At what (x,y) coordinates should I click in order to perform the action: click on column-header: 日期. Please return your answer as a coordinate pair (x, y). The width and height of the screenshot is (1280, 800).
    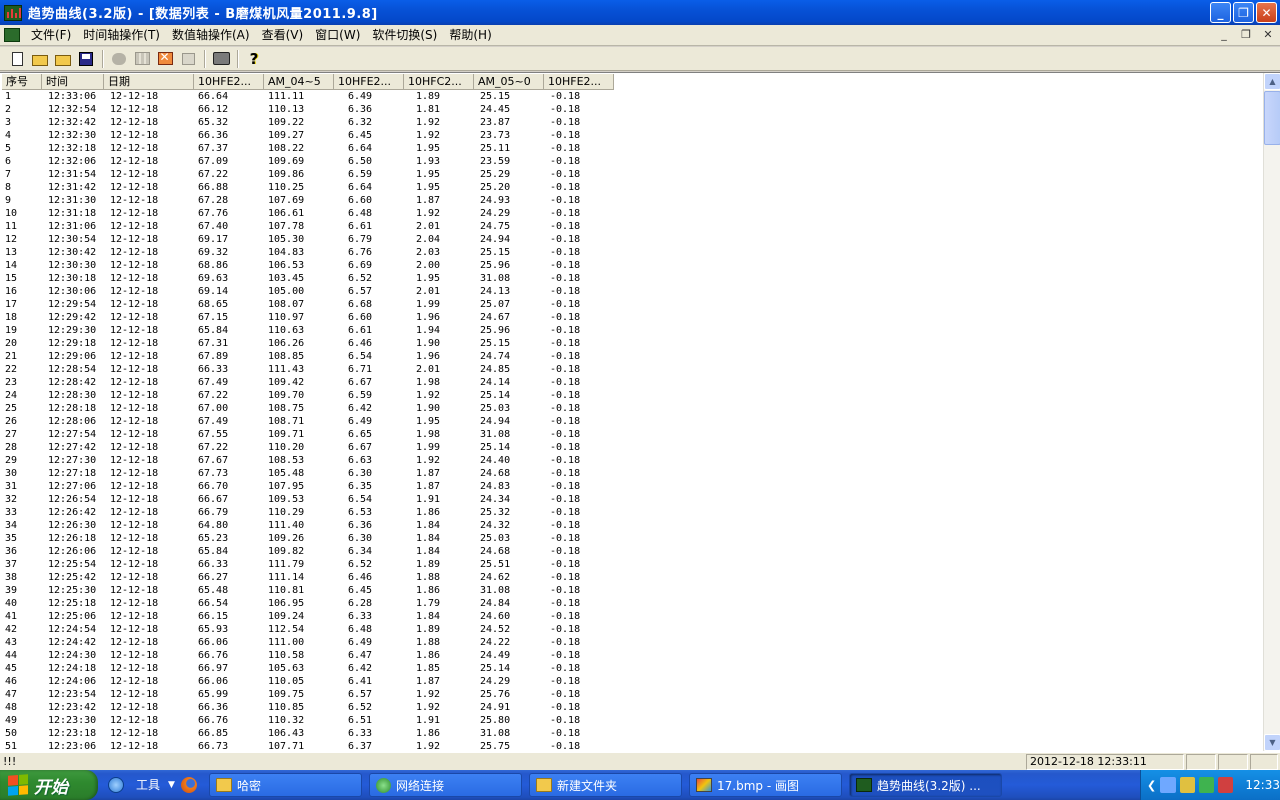
    Looking at the image, I should click on (149, 82).